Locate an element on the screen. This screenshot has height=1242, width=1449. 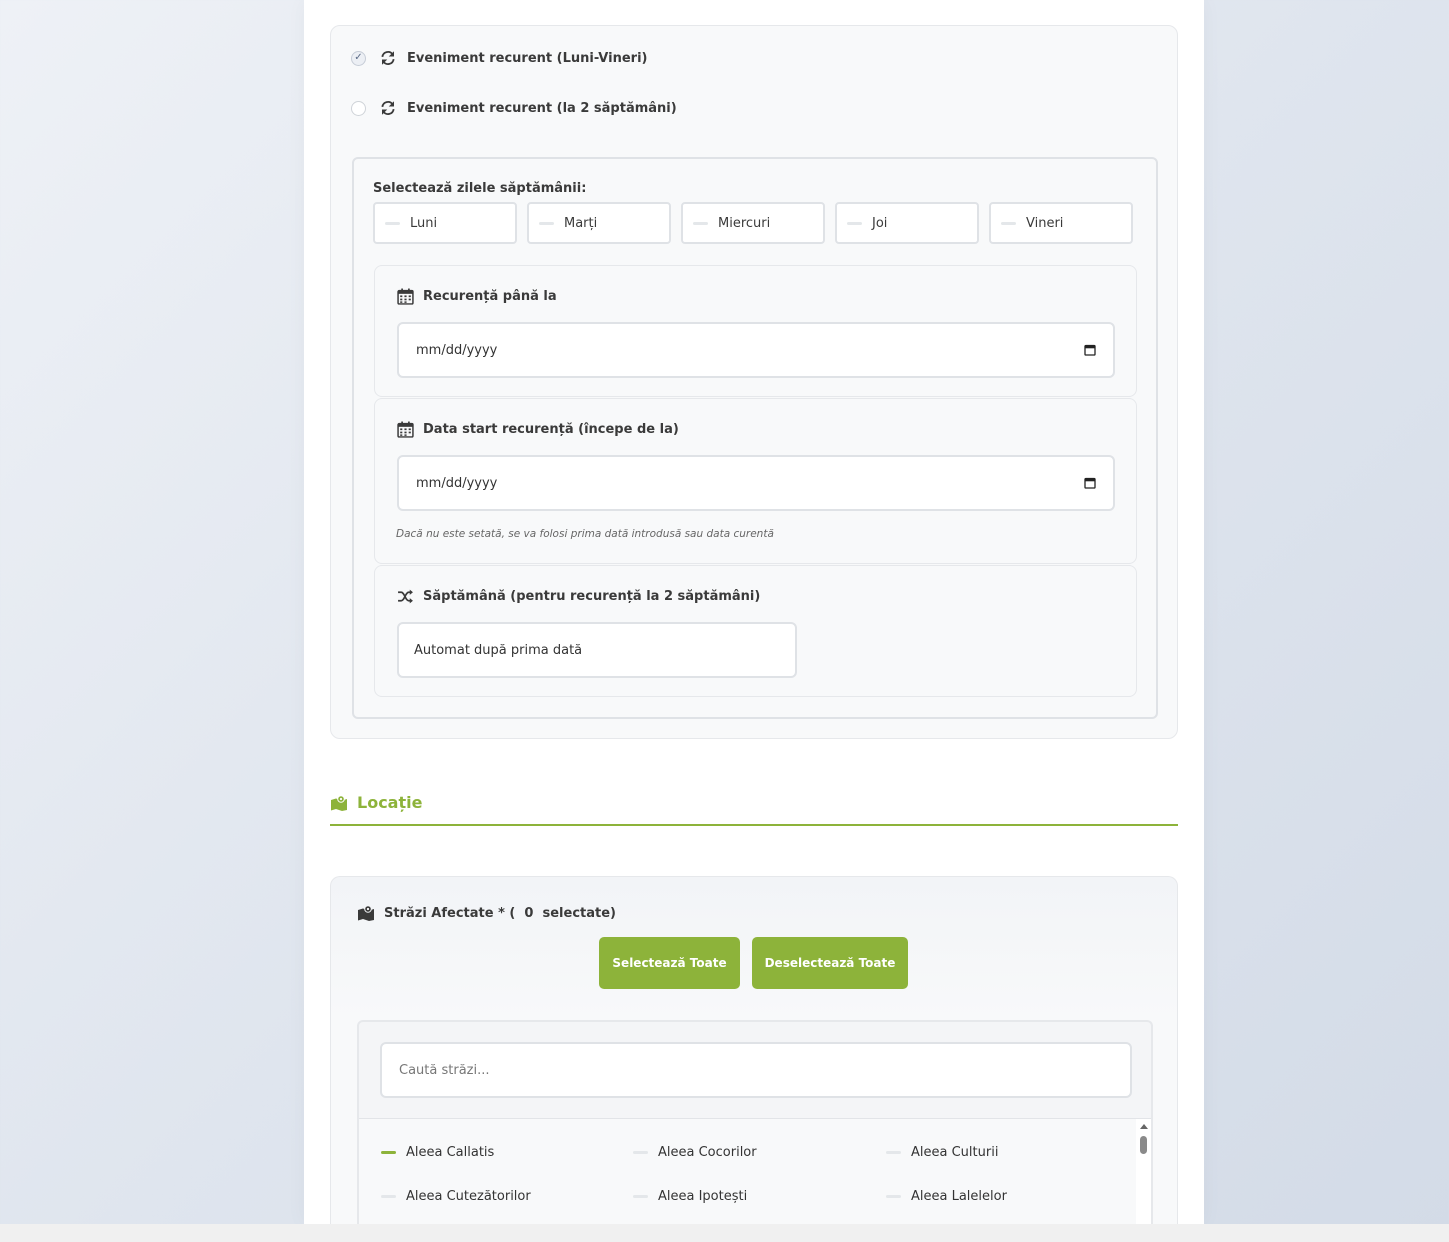
location-title-text: Locație is located at coordinates (390, 802).